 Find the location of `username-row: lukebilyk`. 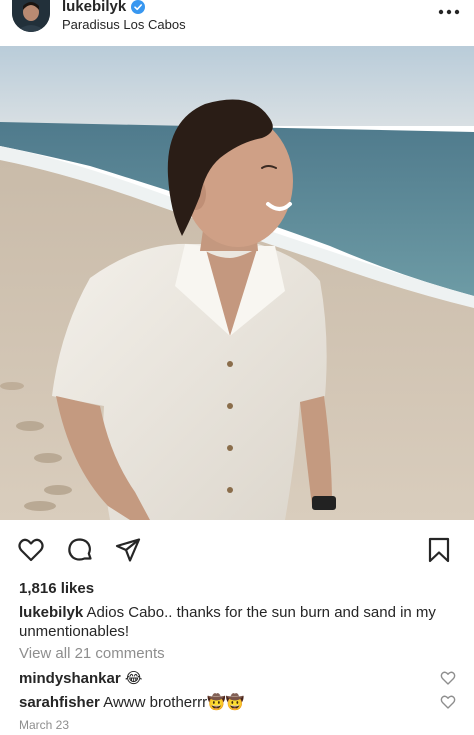

username-row: lukebilyk is located at coordinates (104, 7).